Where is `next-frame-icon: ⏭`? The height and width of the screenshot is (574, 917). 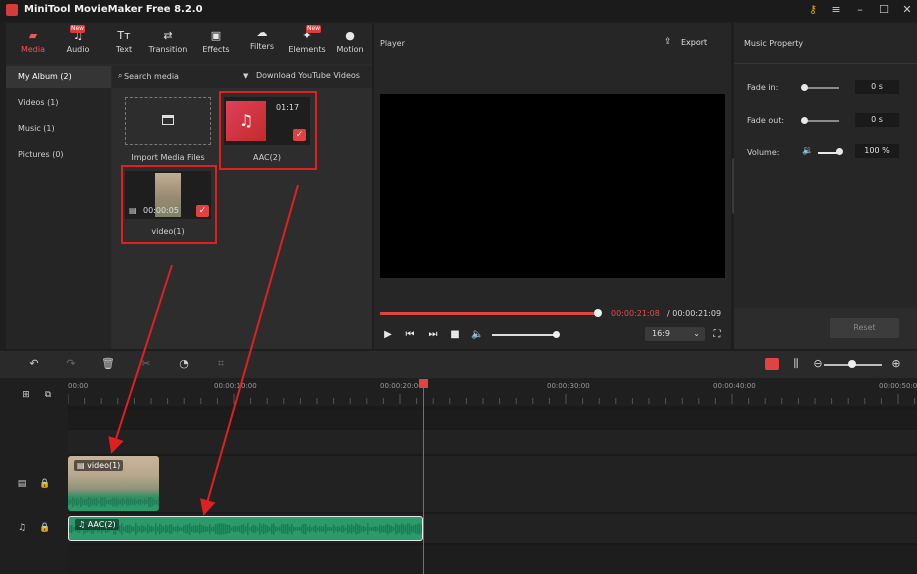
next-frame-icon: ⏭ is located at coordinates (433, 335).